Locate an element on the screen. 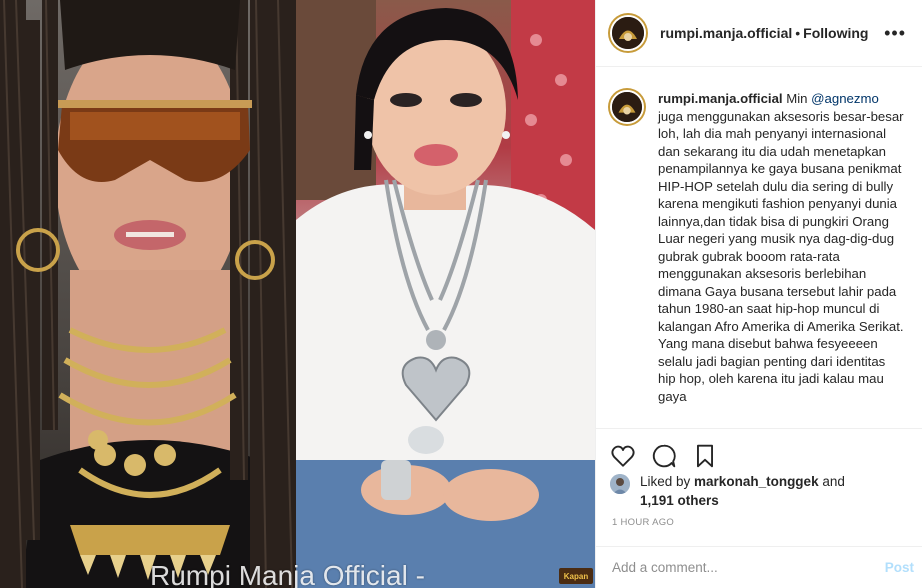 This screenshot has height=588, width=922. heart-icon is located at coordinates (623, 456).